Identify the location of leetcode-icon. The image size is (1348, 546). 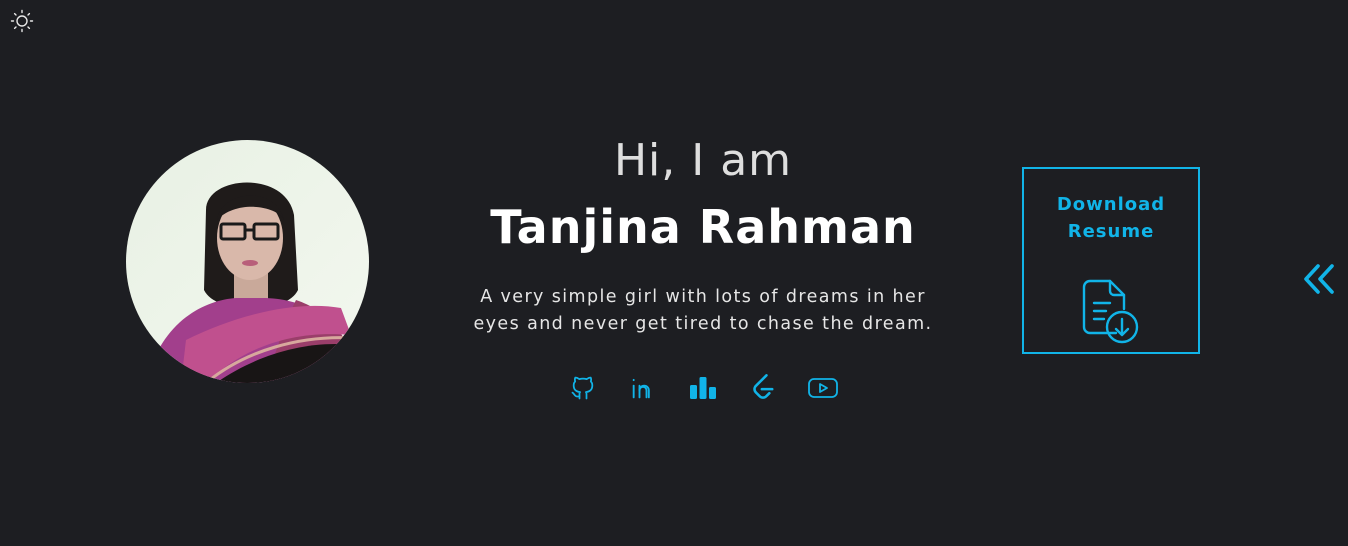
(763, 386).